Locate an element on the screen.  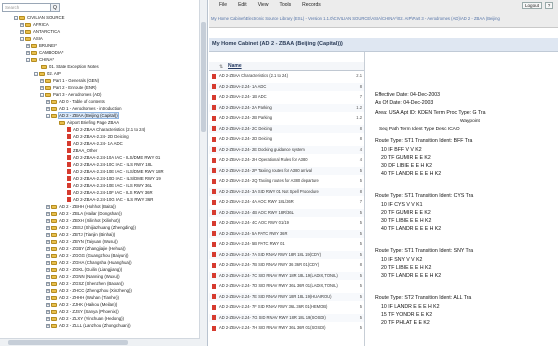
document-name: AD 2-ZBAA-2.24- 1B ADC is located at coordinates (243, 97).